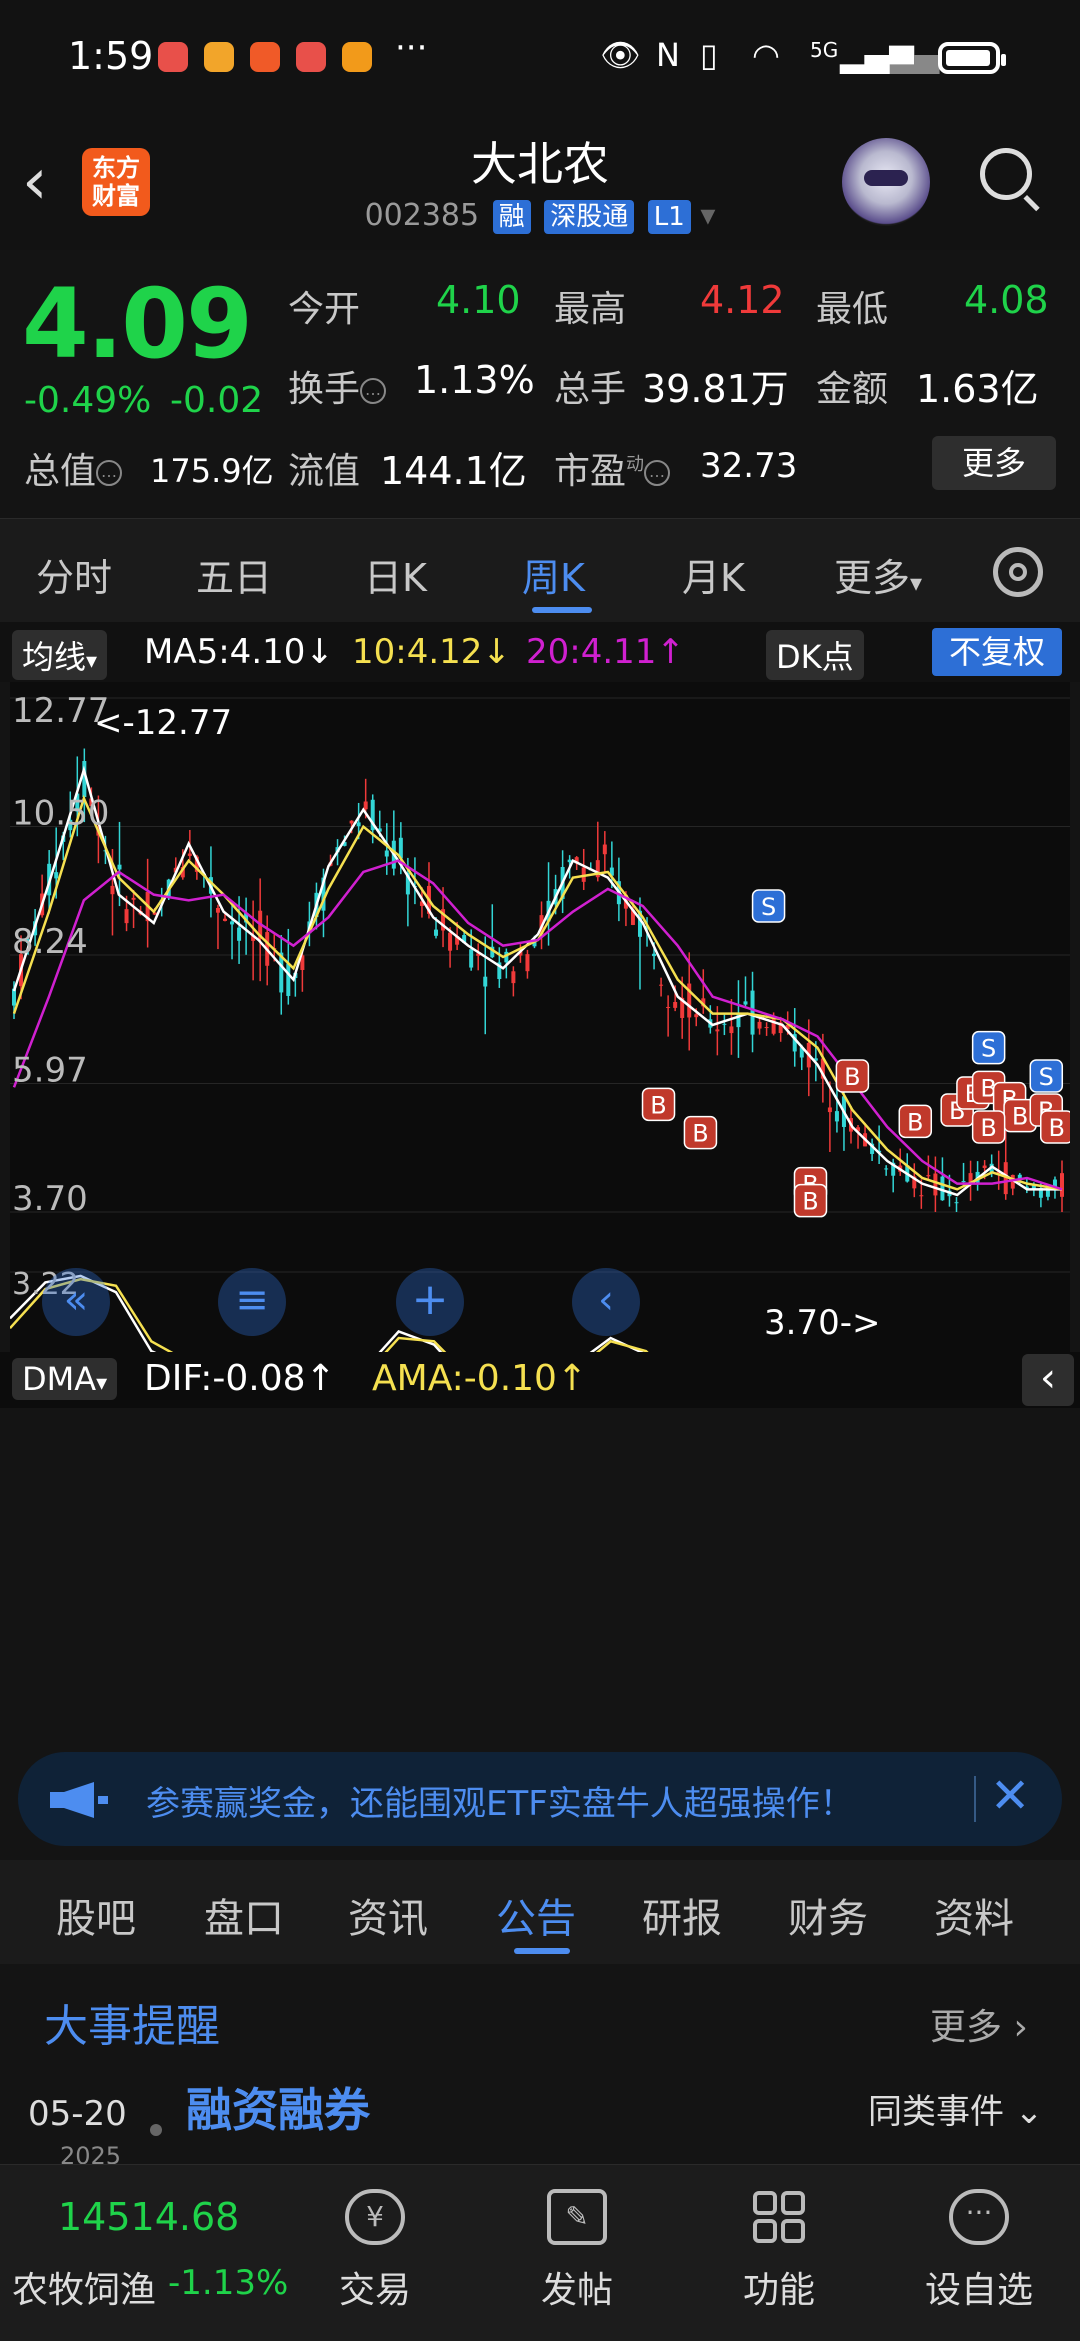  Describe the element at coordinates (979, 2217) in the screenshot. I see `more-dots-icon: ···` at that location.